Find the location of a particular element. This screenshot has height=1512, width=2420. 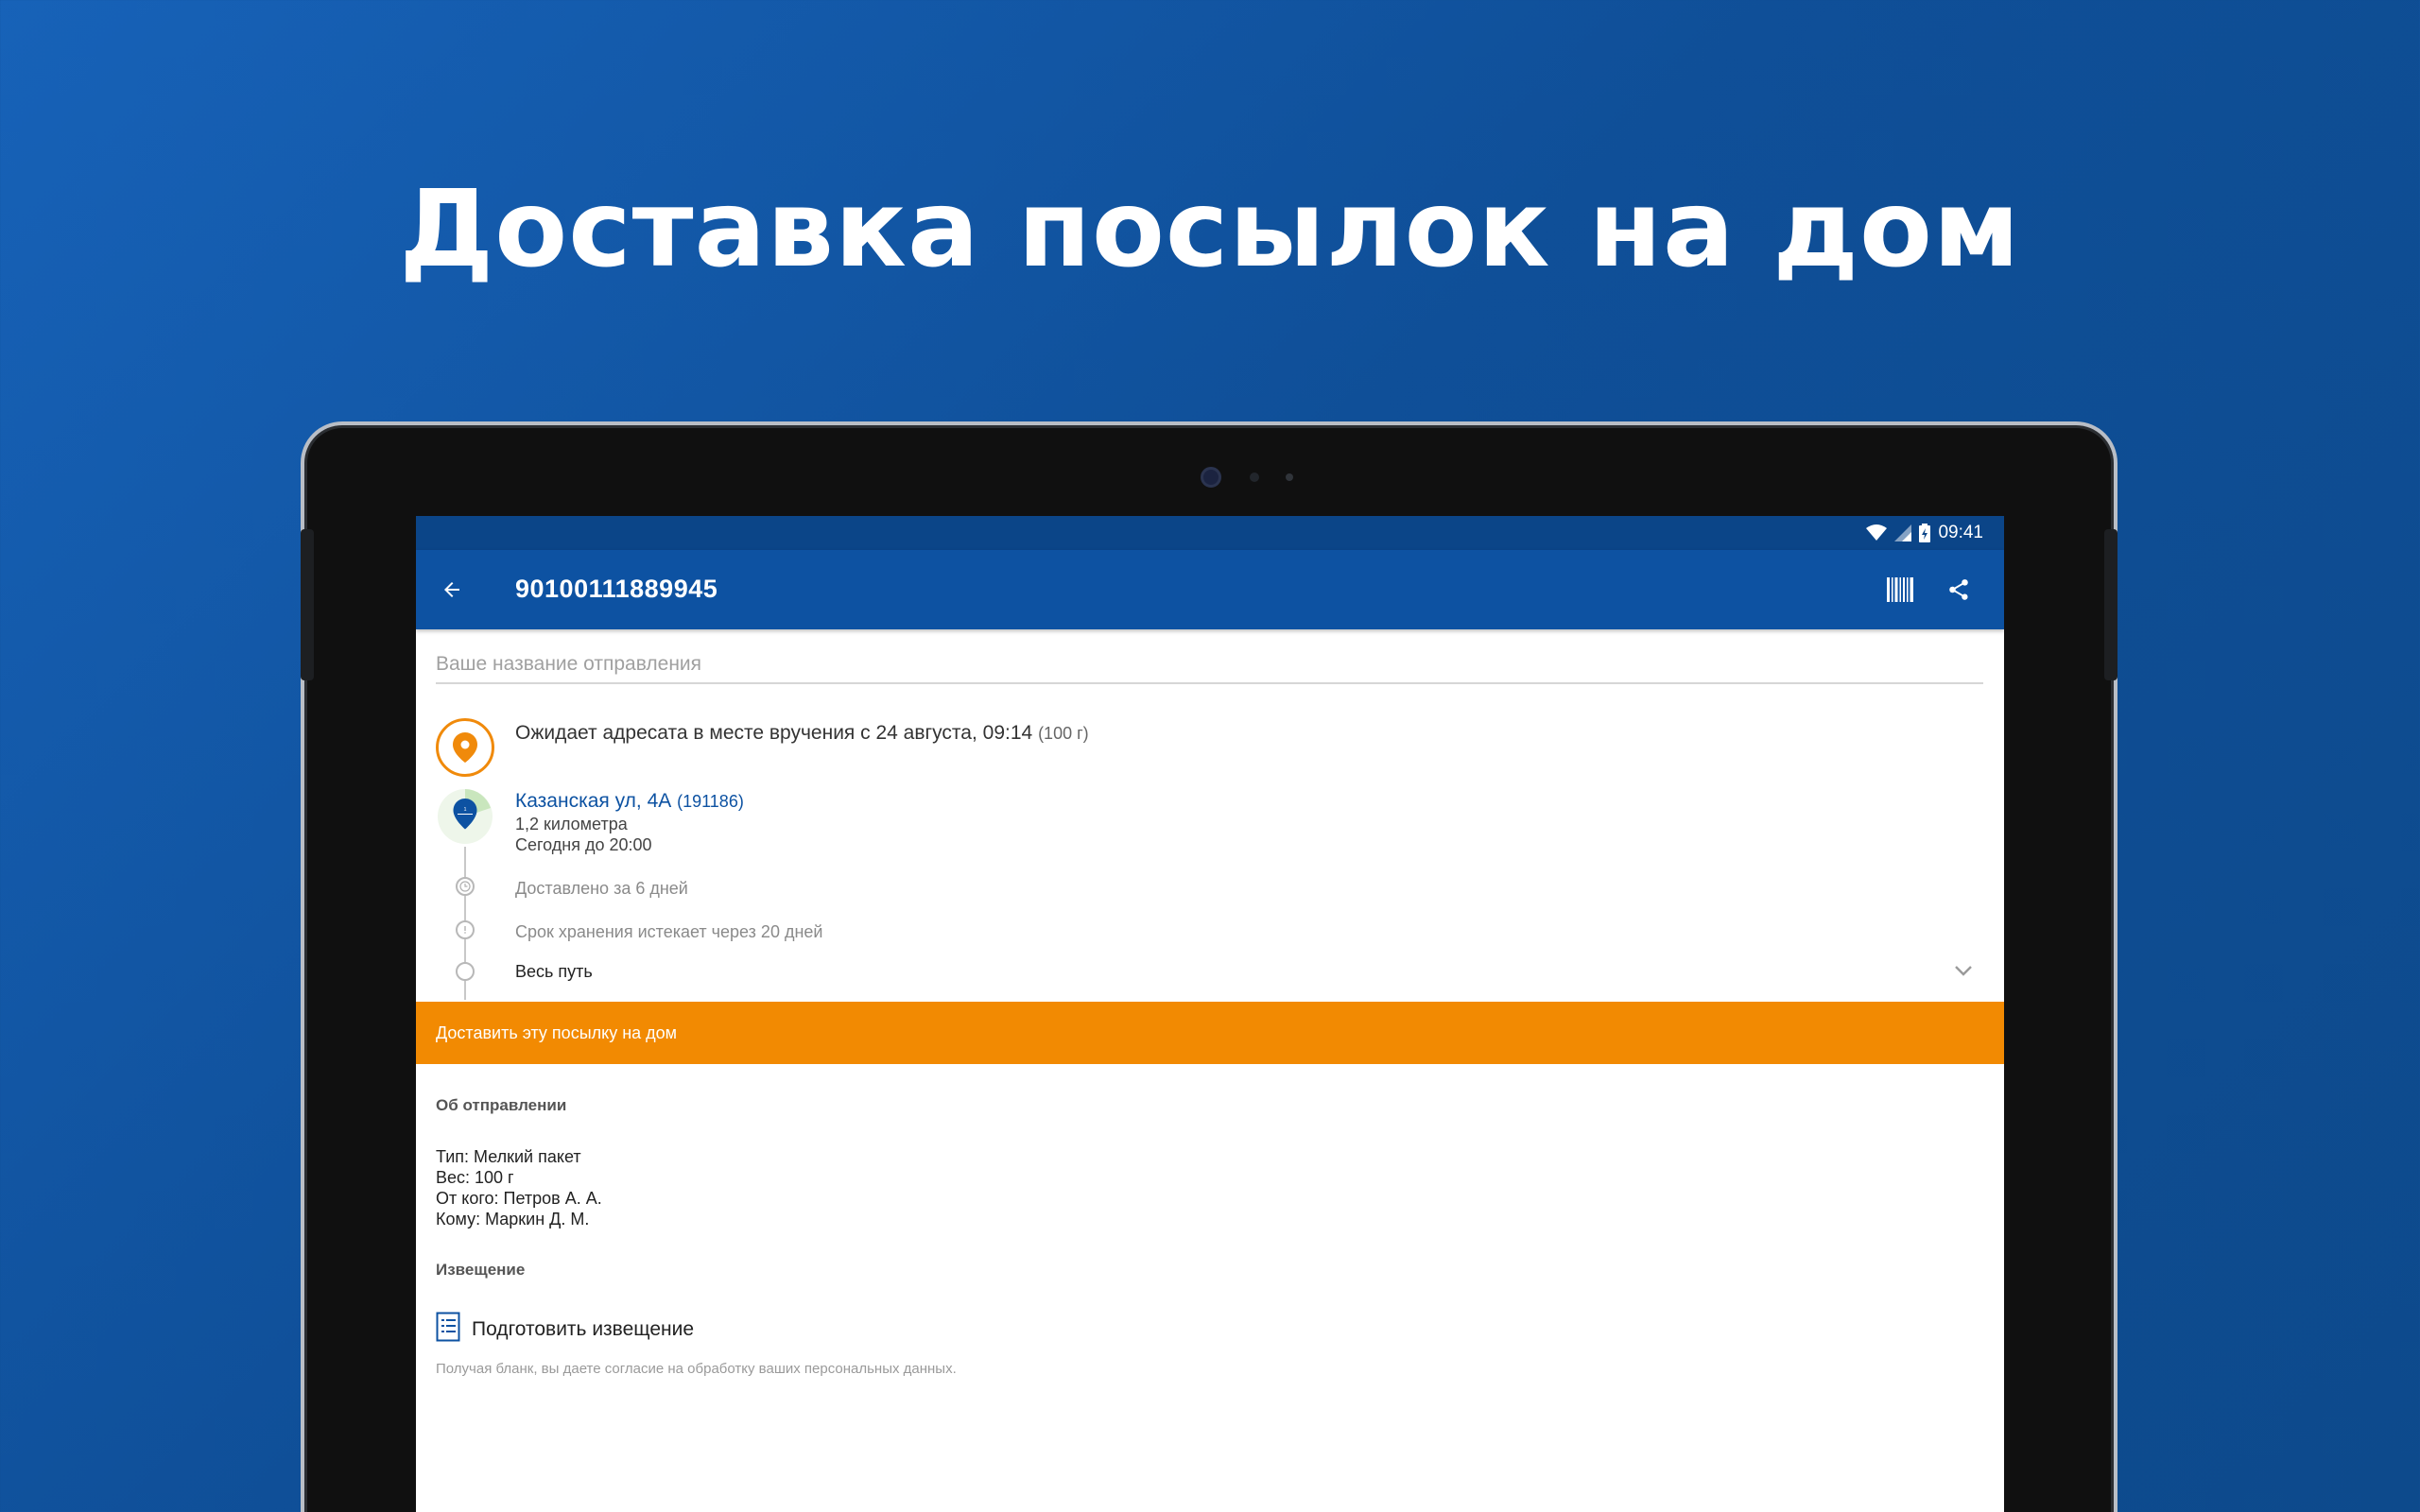

office-hours: Сегодня до 20:00 is located at coordinates (583, 844).